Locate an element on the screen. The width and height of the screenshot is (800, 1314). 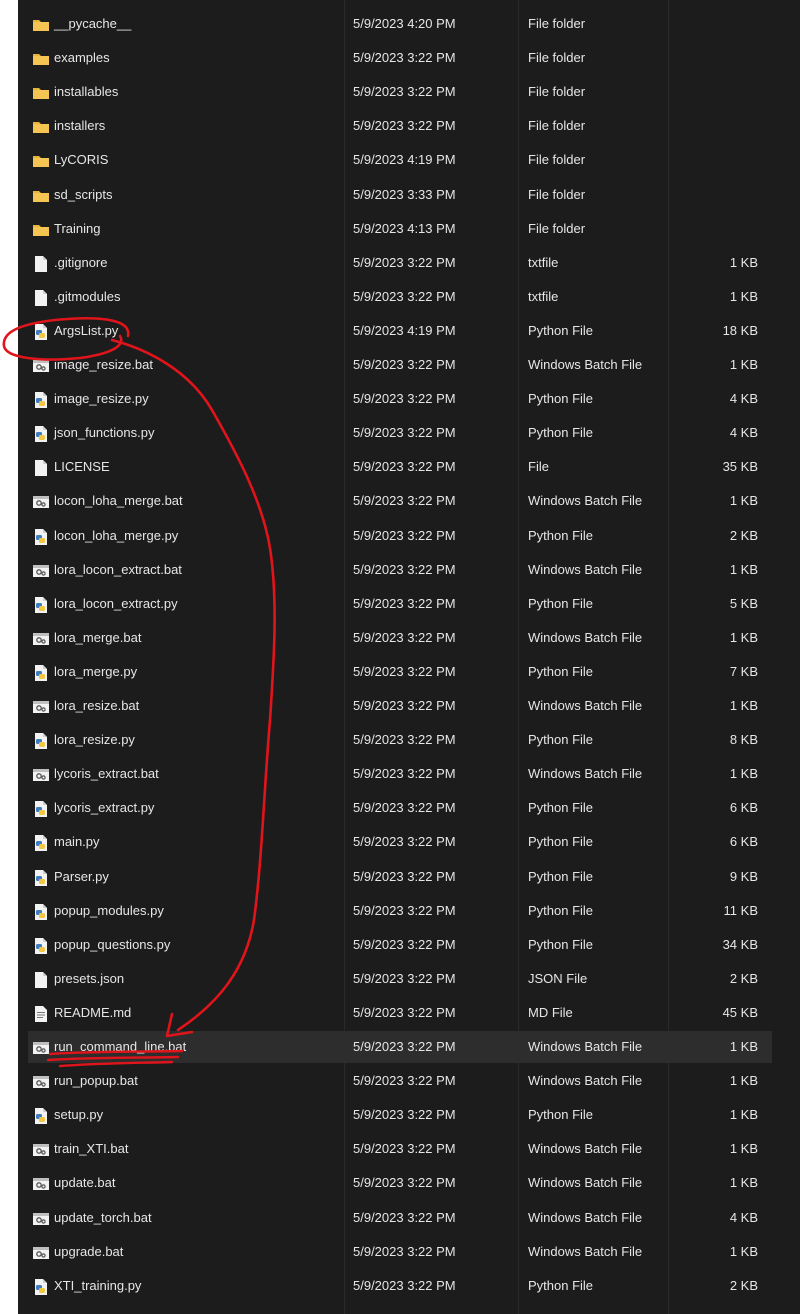
file-row: .gitignore 5/9/2023 3:22 PM txtfile 1 KB is located at coordinates (400, 263).